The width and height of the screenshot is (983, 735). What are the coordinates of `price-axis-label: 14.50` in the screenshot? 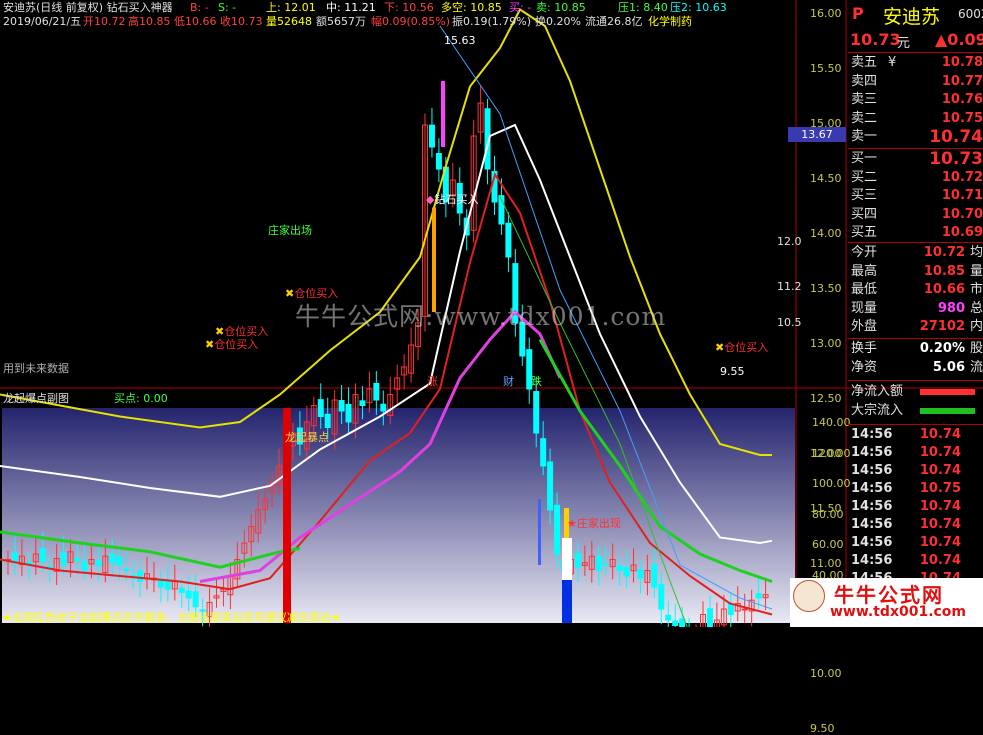 It's located at (826, 178).